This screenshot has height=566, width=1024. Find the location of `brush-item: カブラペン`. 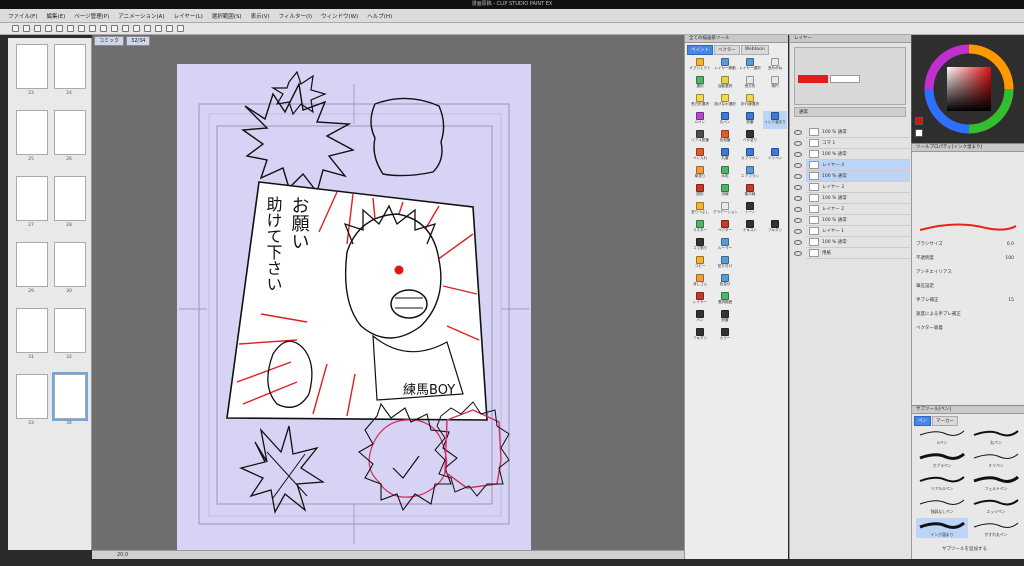

brush-item: カブラペン is located at coordinates (942, 459).